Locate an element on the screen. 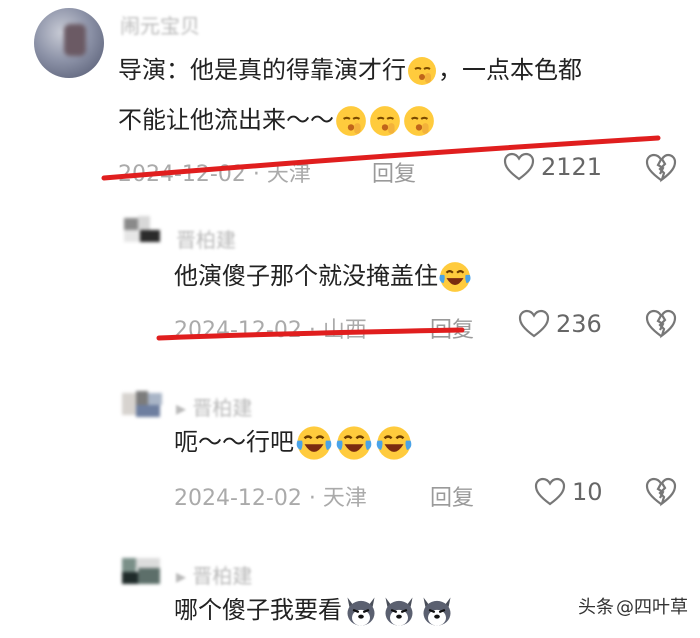 This screenshot has height=638, width=700. watermark-handle: @四叶草 is located at coordinates (652, 607).